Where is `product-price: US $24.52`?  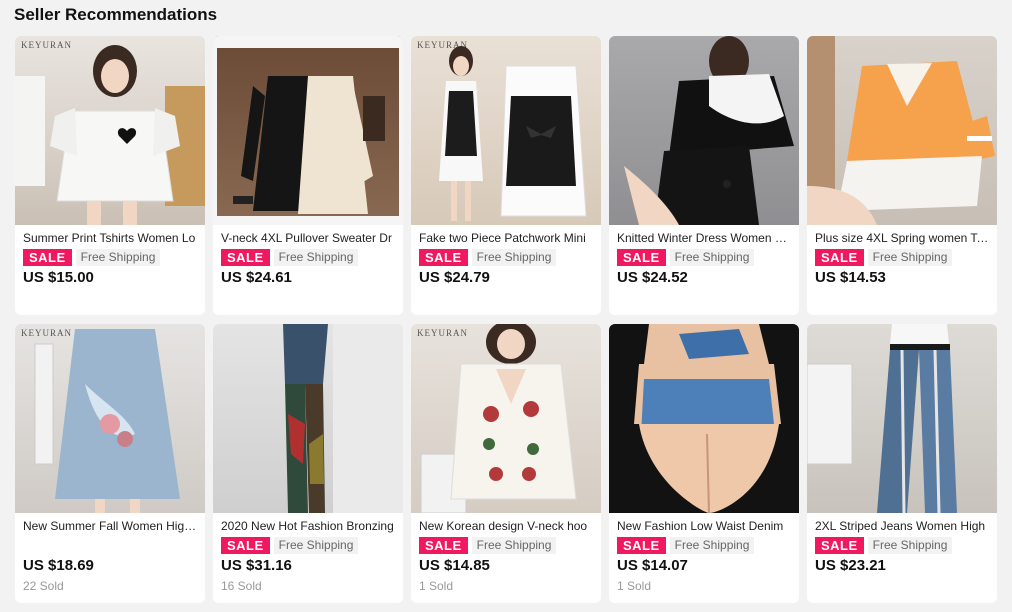 product-price: US $24.52 is located at coordinates (652, 277).